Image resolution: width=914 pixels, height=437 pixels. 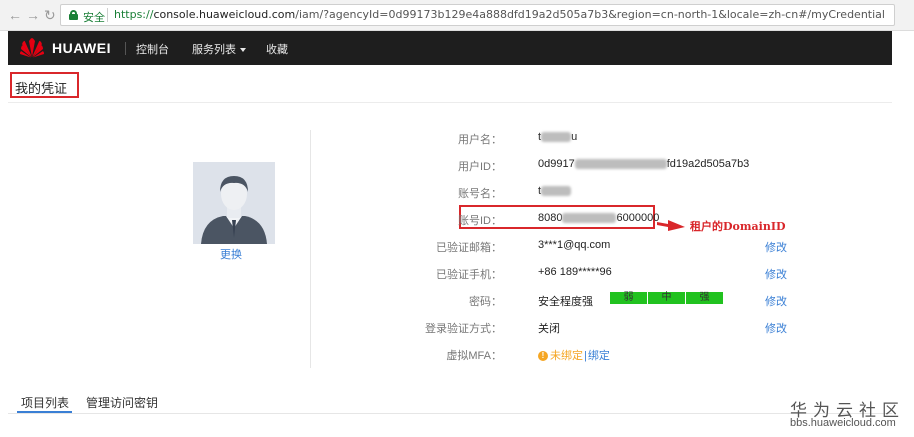 What do you see at coordinates (704, 298) in the screenshot?
I see `strength-strong: 强` at bounding box center [704, 298].